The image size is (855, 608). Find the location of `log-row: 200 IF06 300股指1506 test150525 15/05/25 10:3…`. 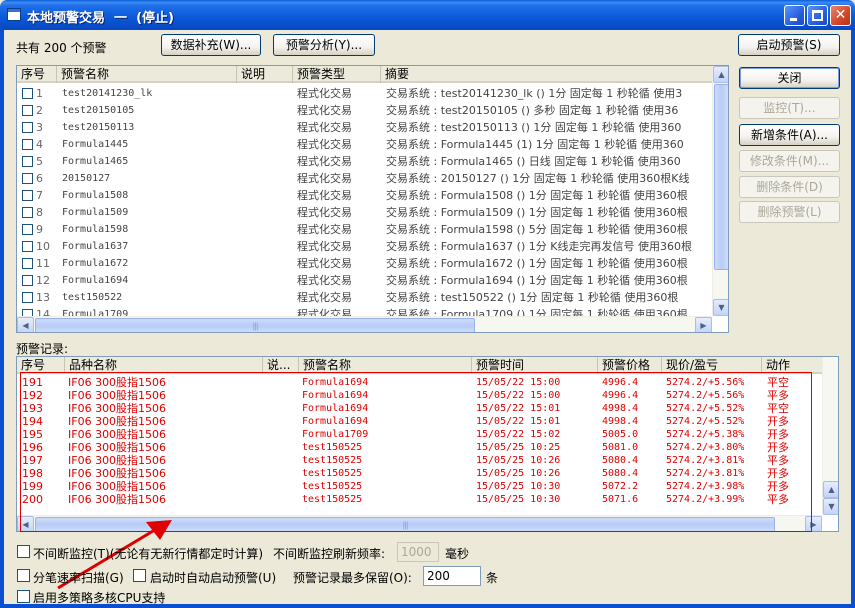

log-row: 200 IF06 300股指1506 test150525 15/05/25 10:3… is located at coordinates (419, 499).